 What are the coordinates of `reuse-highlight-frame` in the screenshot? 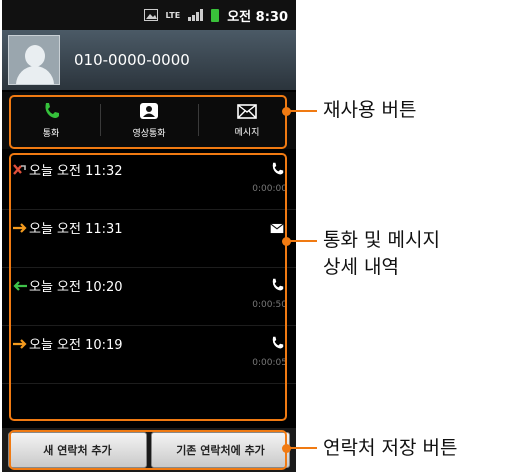 It's located at (148, 122).